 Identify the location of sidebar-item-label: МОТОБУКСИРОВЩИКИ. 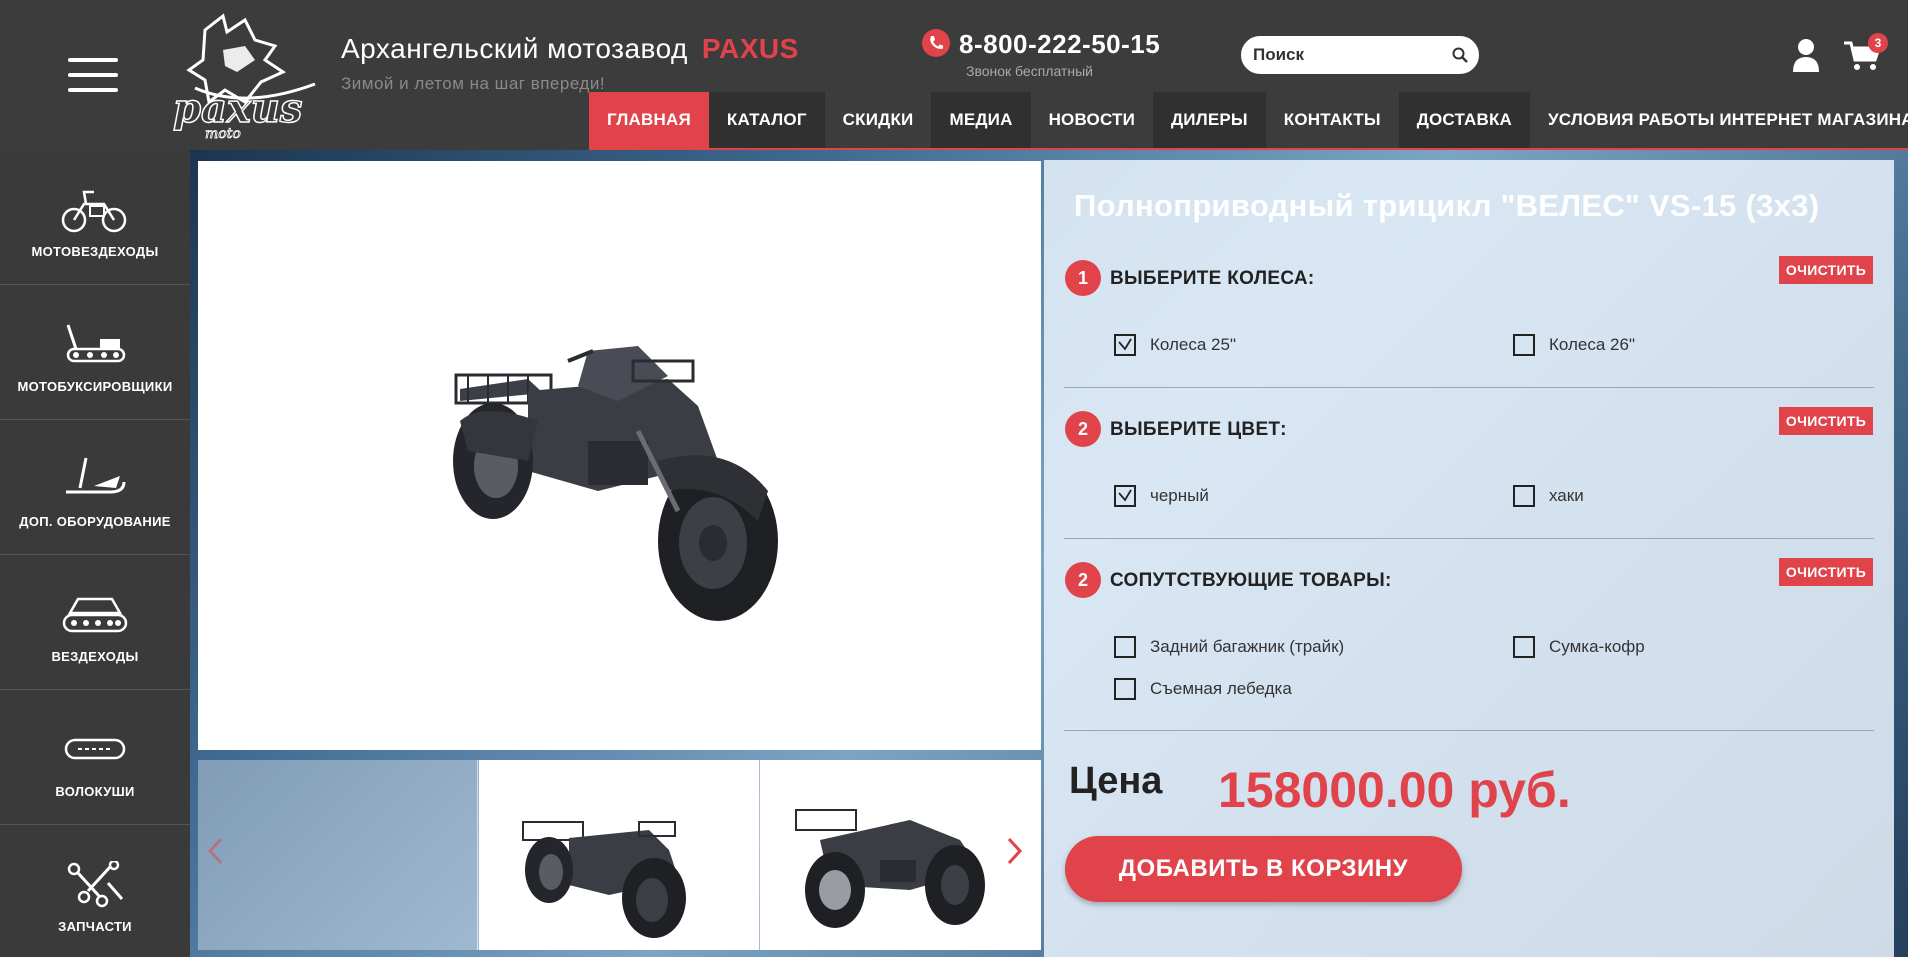
(95, 386).